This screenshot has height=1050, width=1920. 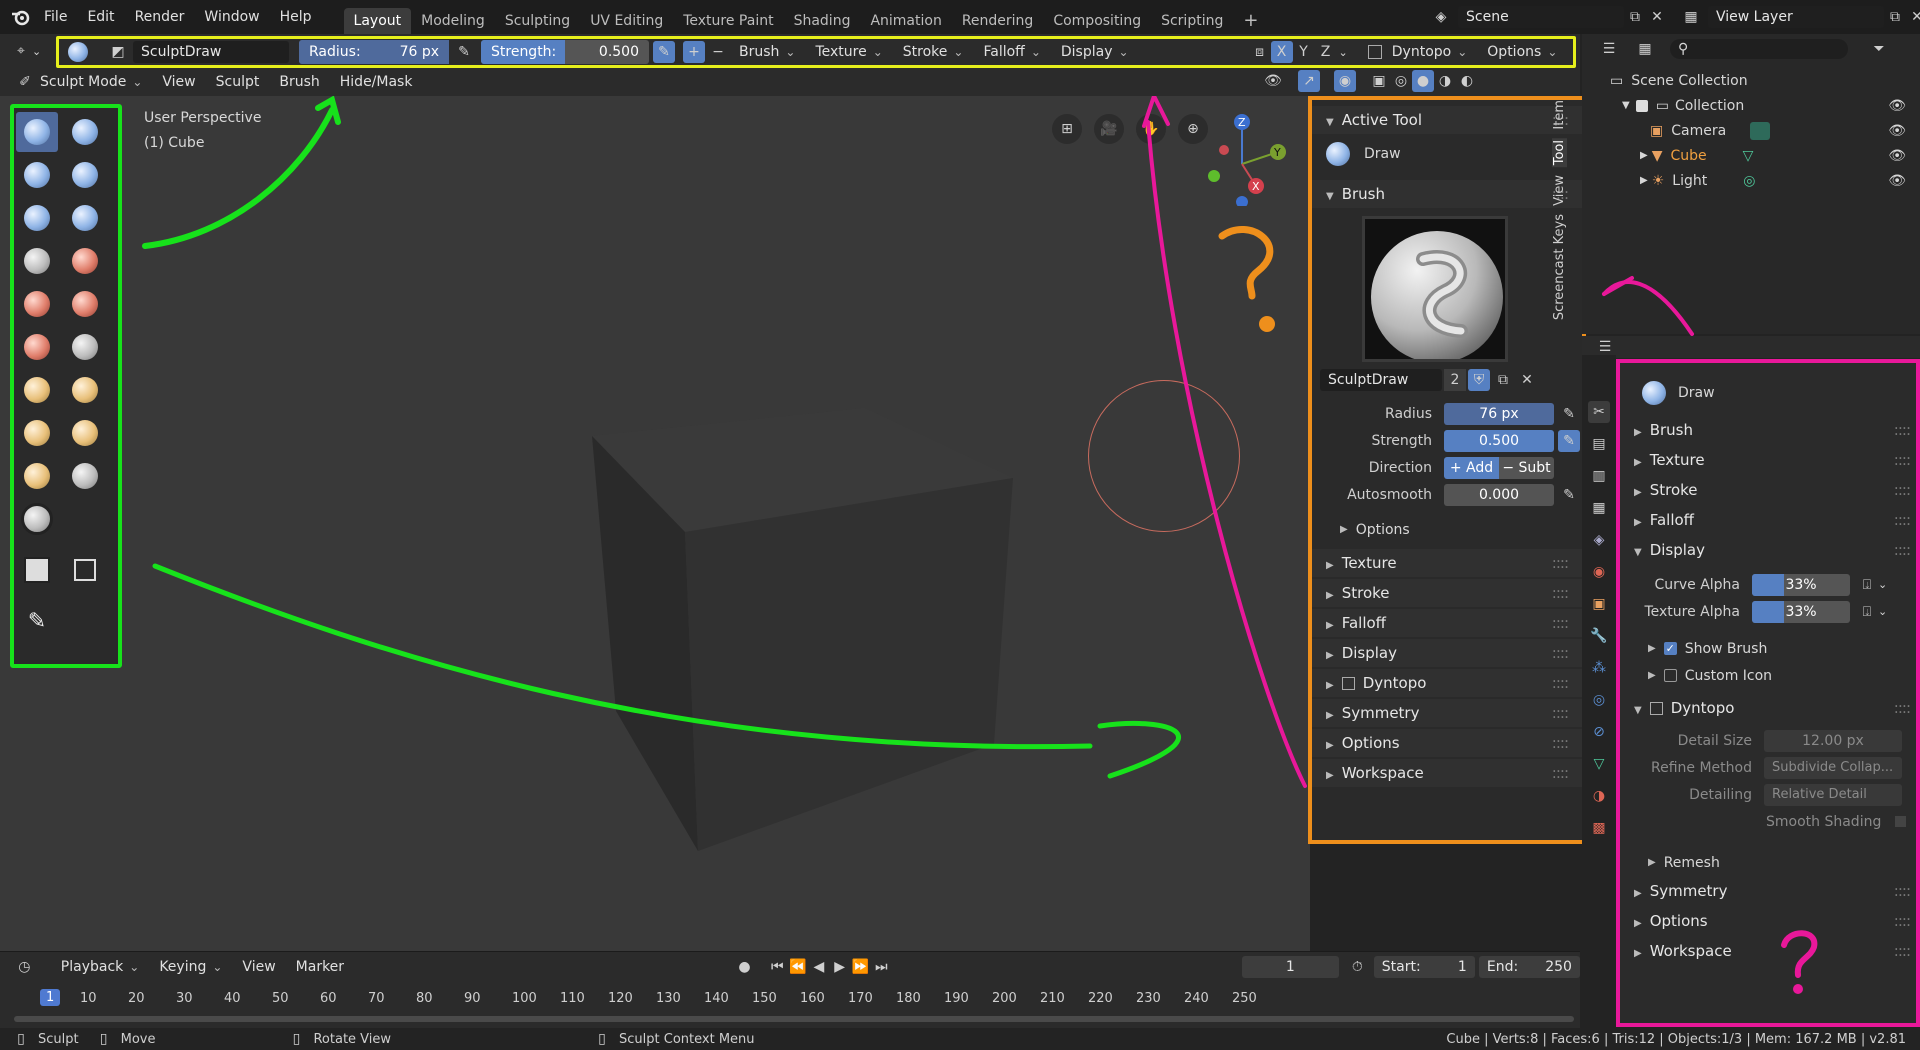 What do you see at coordinates (1559, 115) in the screenshot?
I see `tab-item: Item` at bounding box center [1559, 115].